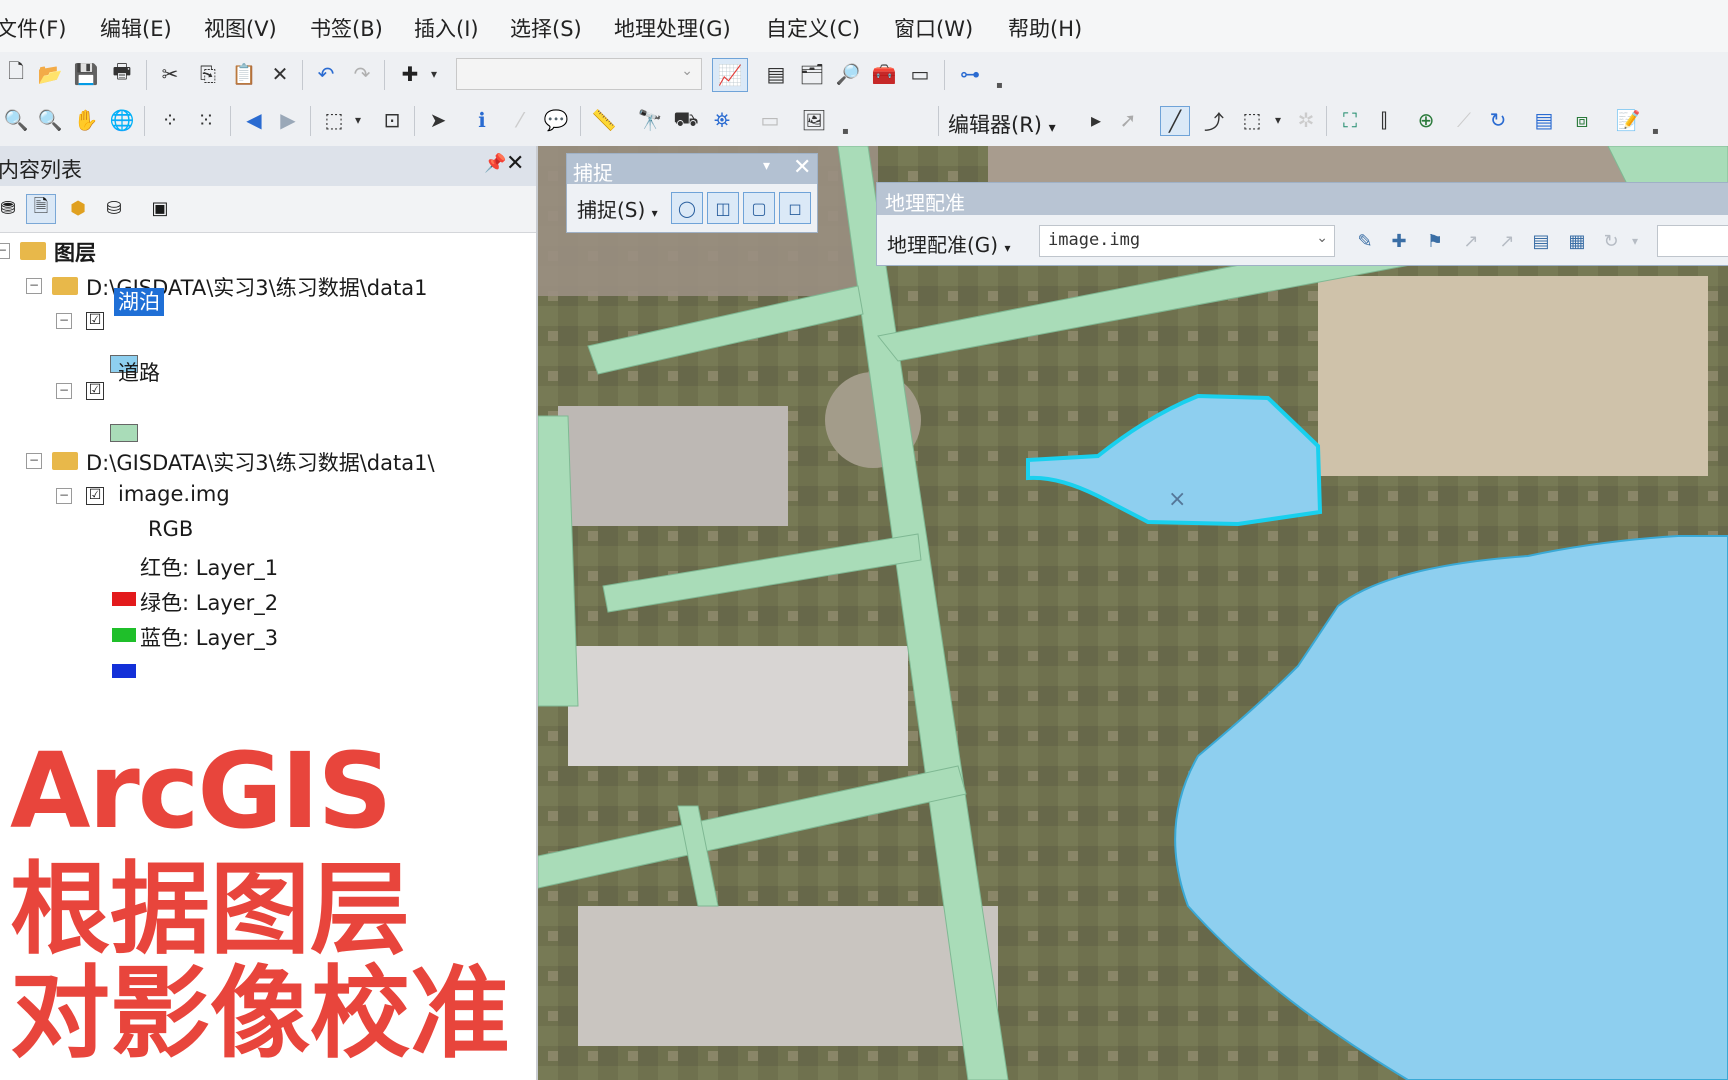 Image resolution: width=1728 pixels, height=1080 pixels. I want to click on attributes-icon: ▤, so click(1544, 120).